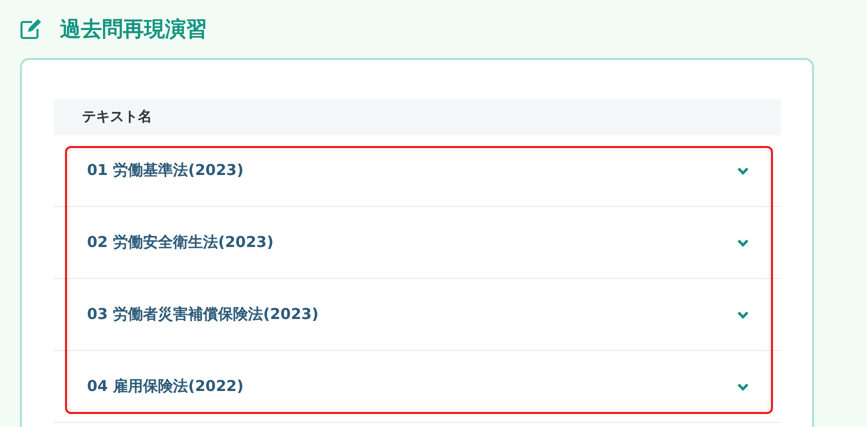 Image resolution: width=867 pixels, height=427 pixels. What do you see at coordinates (31, 29) in the screenshot?
I see `edit-icon` at bounding box center [31, 29].